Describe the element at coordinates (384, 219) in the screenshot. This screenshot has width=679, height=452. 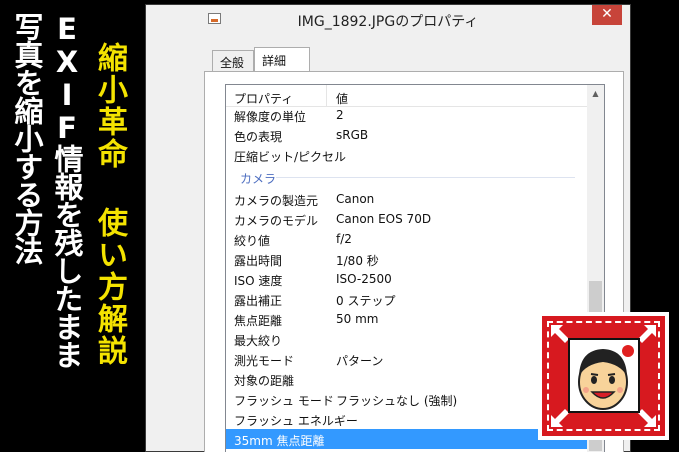
I see `property-value: Canon EOS 70D` at that location.